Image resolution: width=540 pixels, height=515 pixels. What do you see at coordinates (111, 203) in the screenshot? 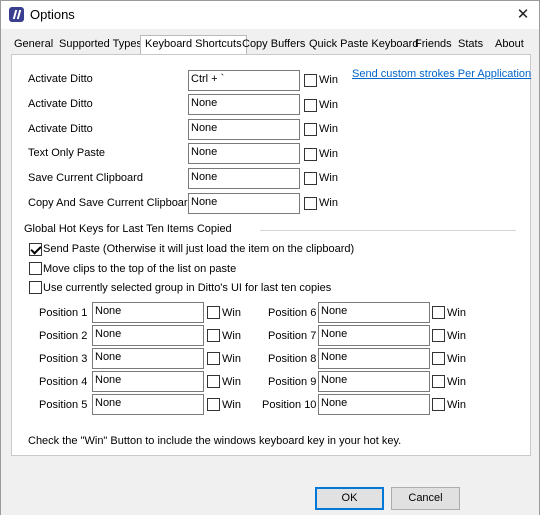
I see `shortcut-label: Copy And Save Current Clipboard` at bounding box center [111, 203].